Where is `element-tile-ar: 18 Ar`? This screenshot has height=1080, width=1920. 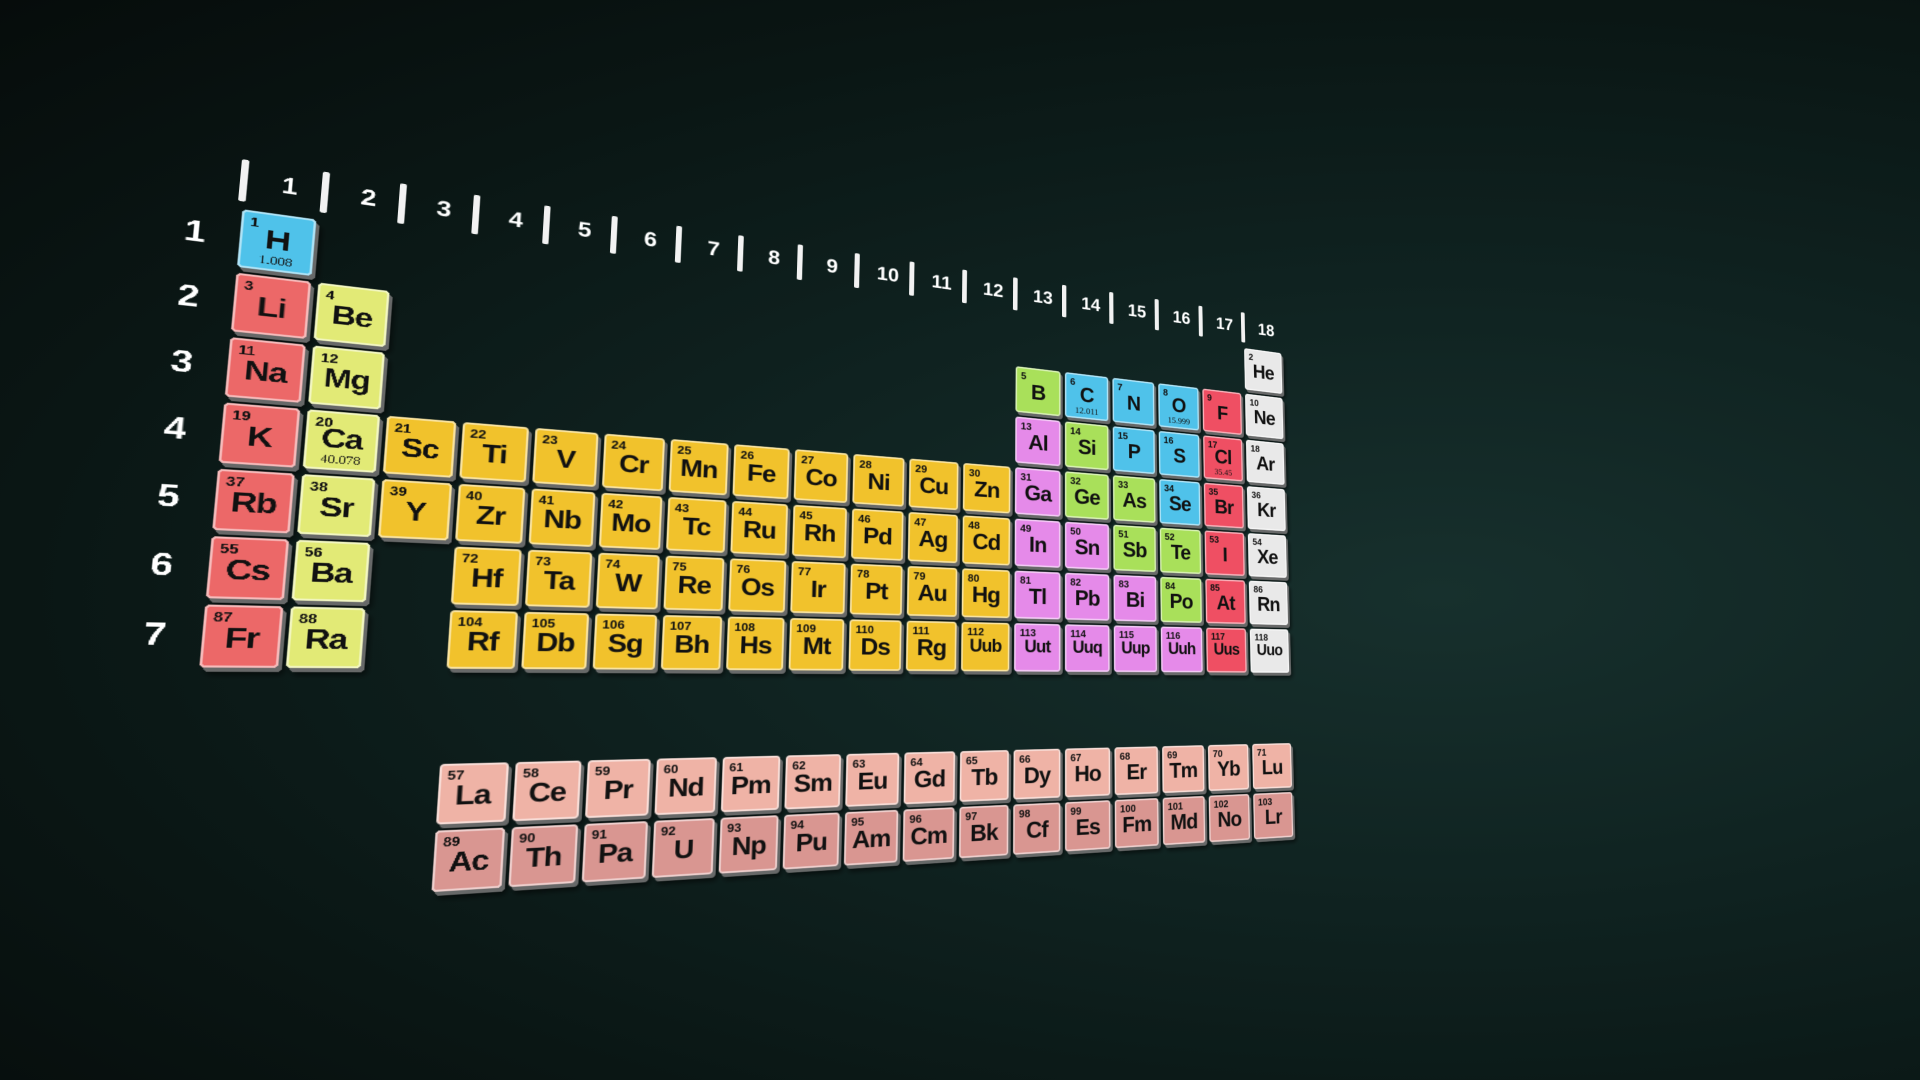 element-tile-ar: 18 Ar is located at coordinates (1265, 462).